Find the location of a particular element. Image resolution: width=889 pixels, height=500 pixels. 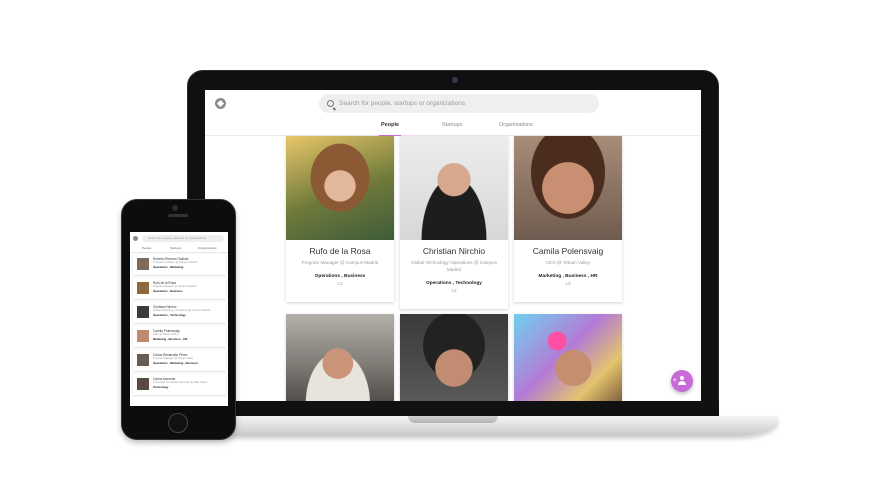

phone-home-button is located at coordinates (178, 423).